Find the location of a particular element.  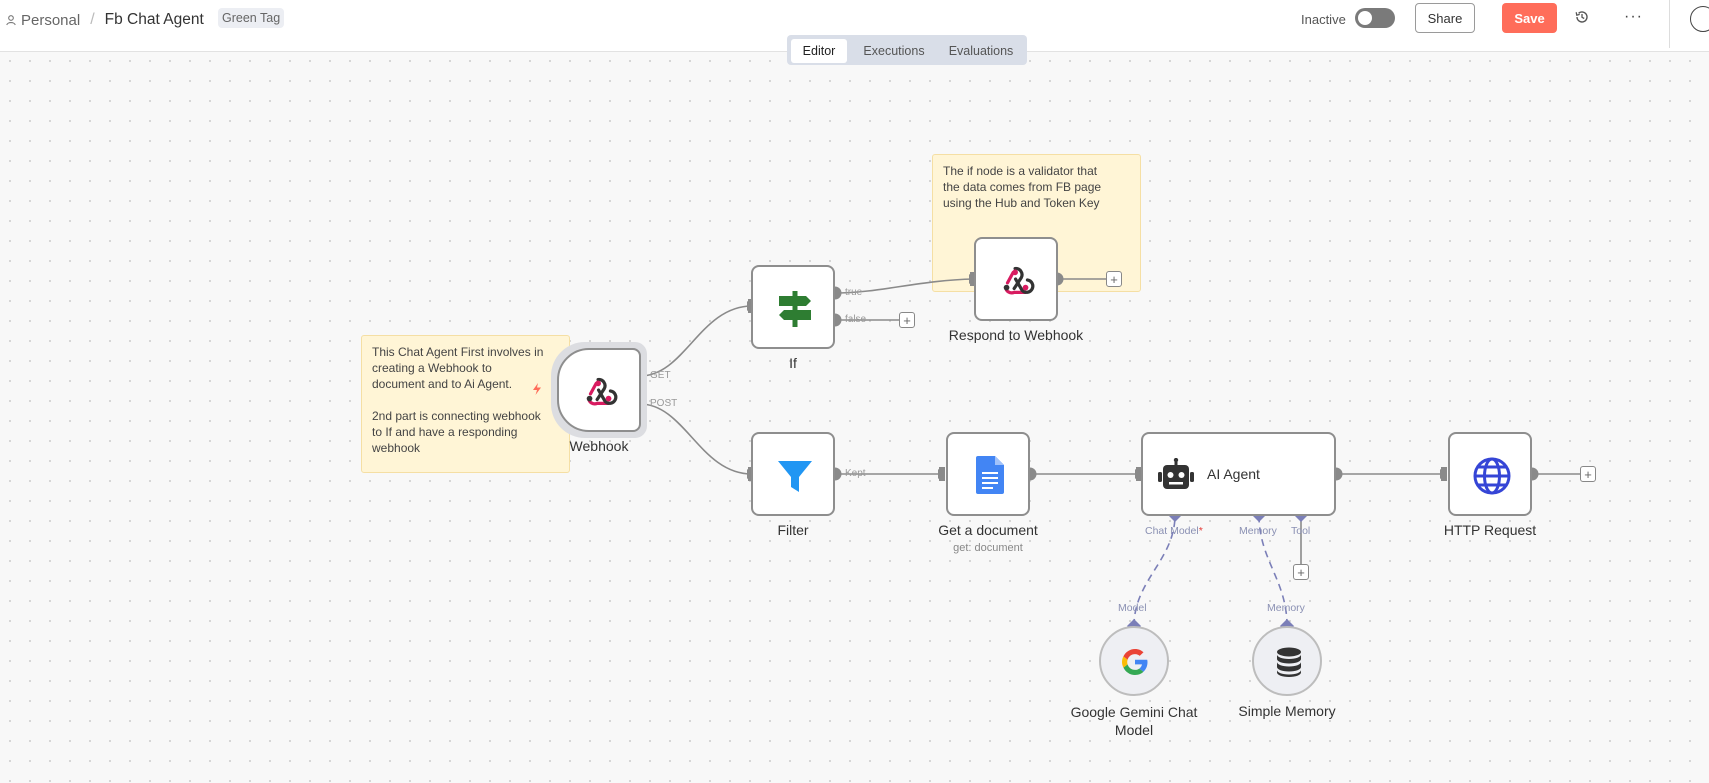

output-label-true: true is located at coordinates (854, 292).